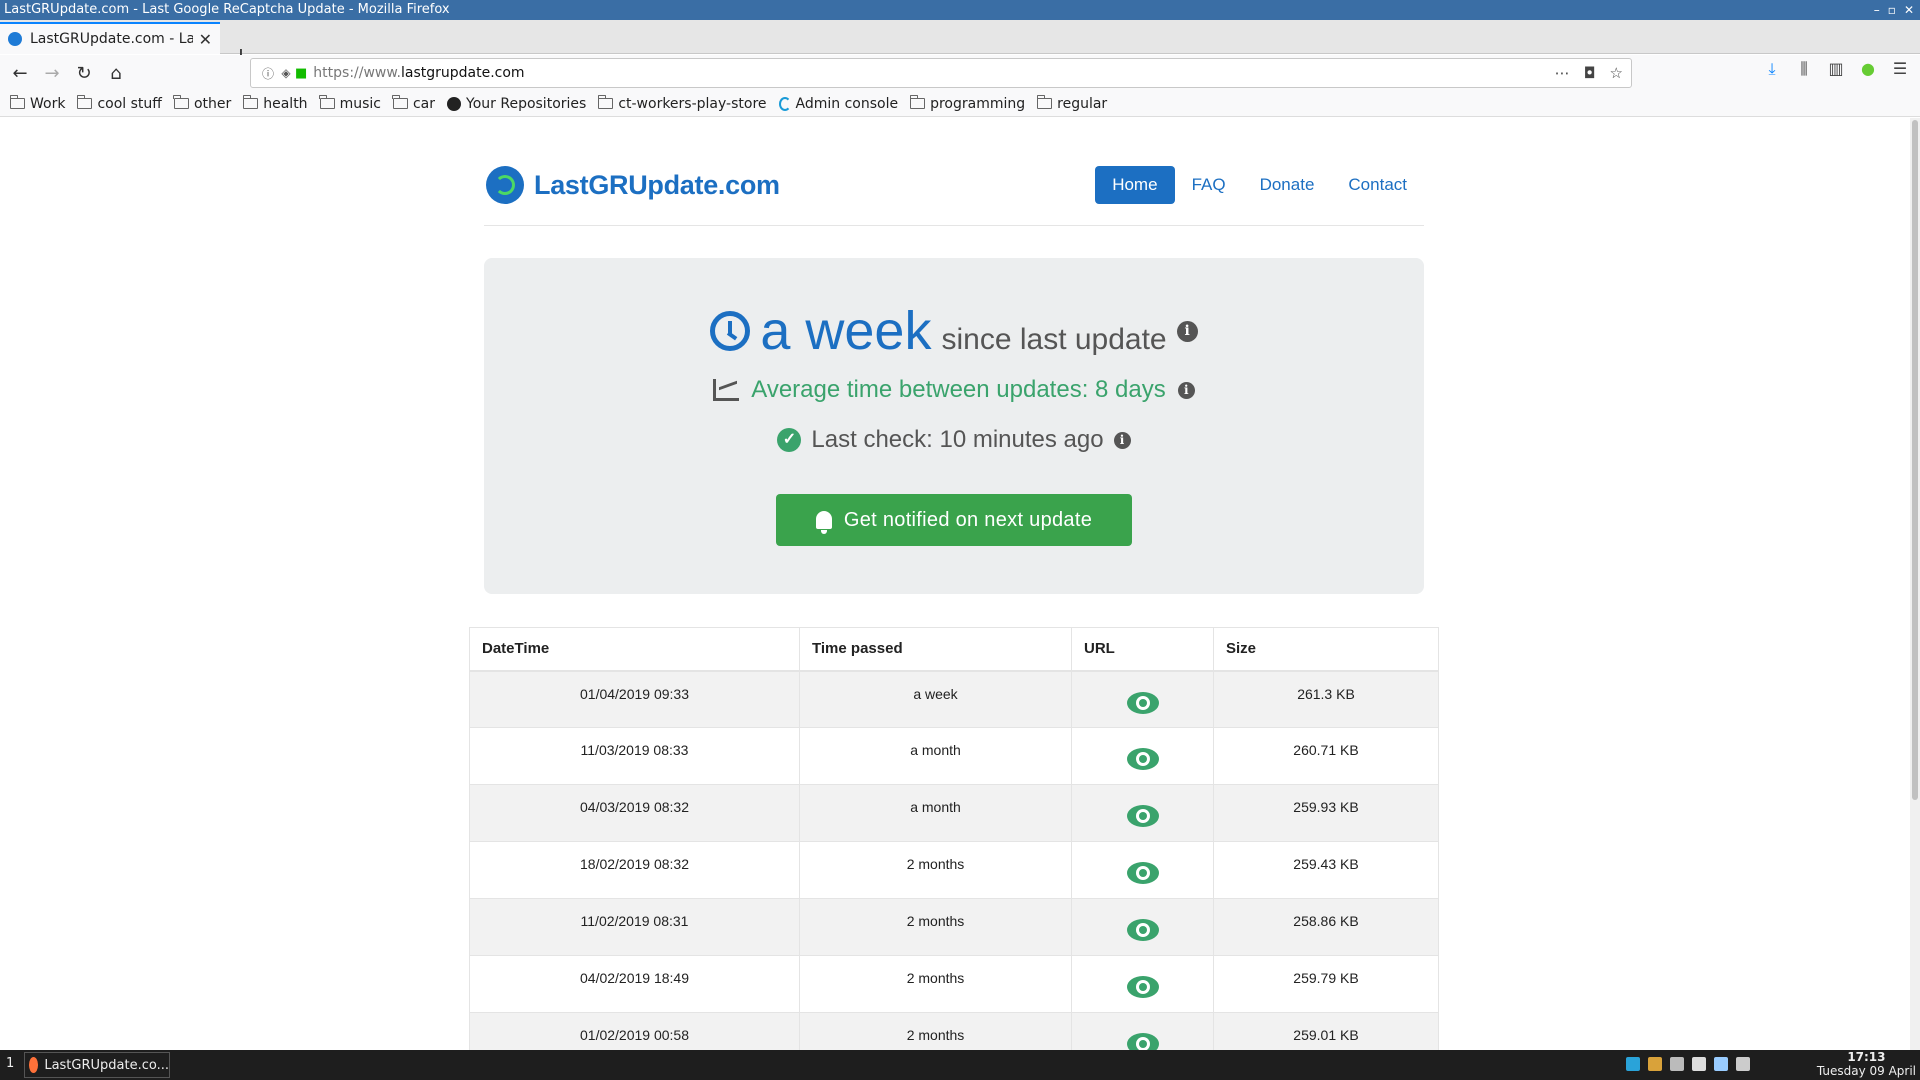 The width and height of the screenshot is (1920, 1080). What do you see at coordinates (1877, 10) in the screenshot?
I see `minimize-button: –` at bounding box center [1877, 10].